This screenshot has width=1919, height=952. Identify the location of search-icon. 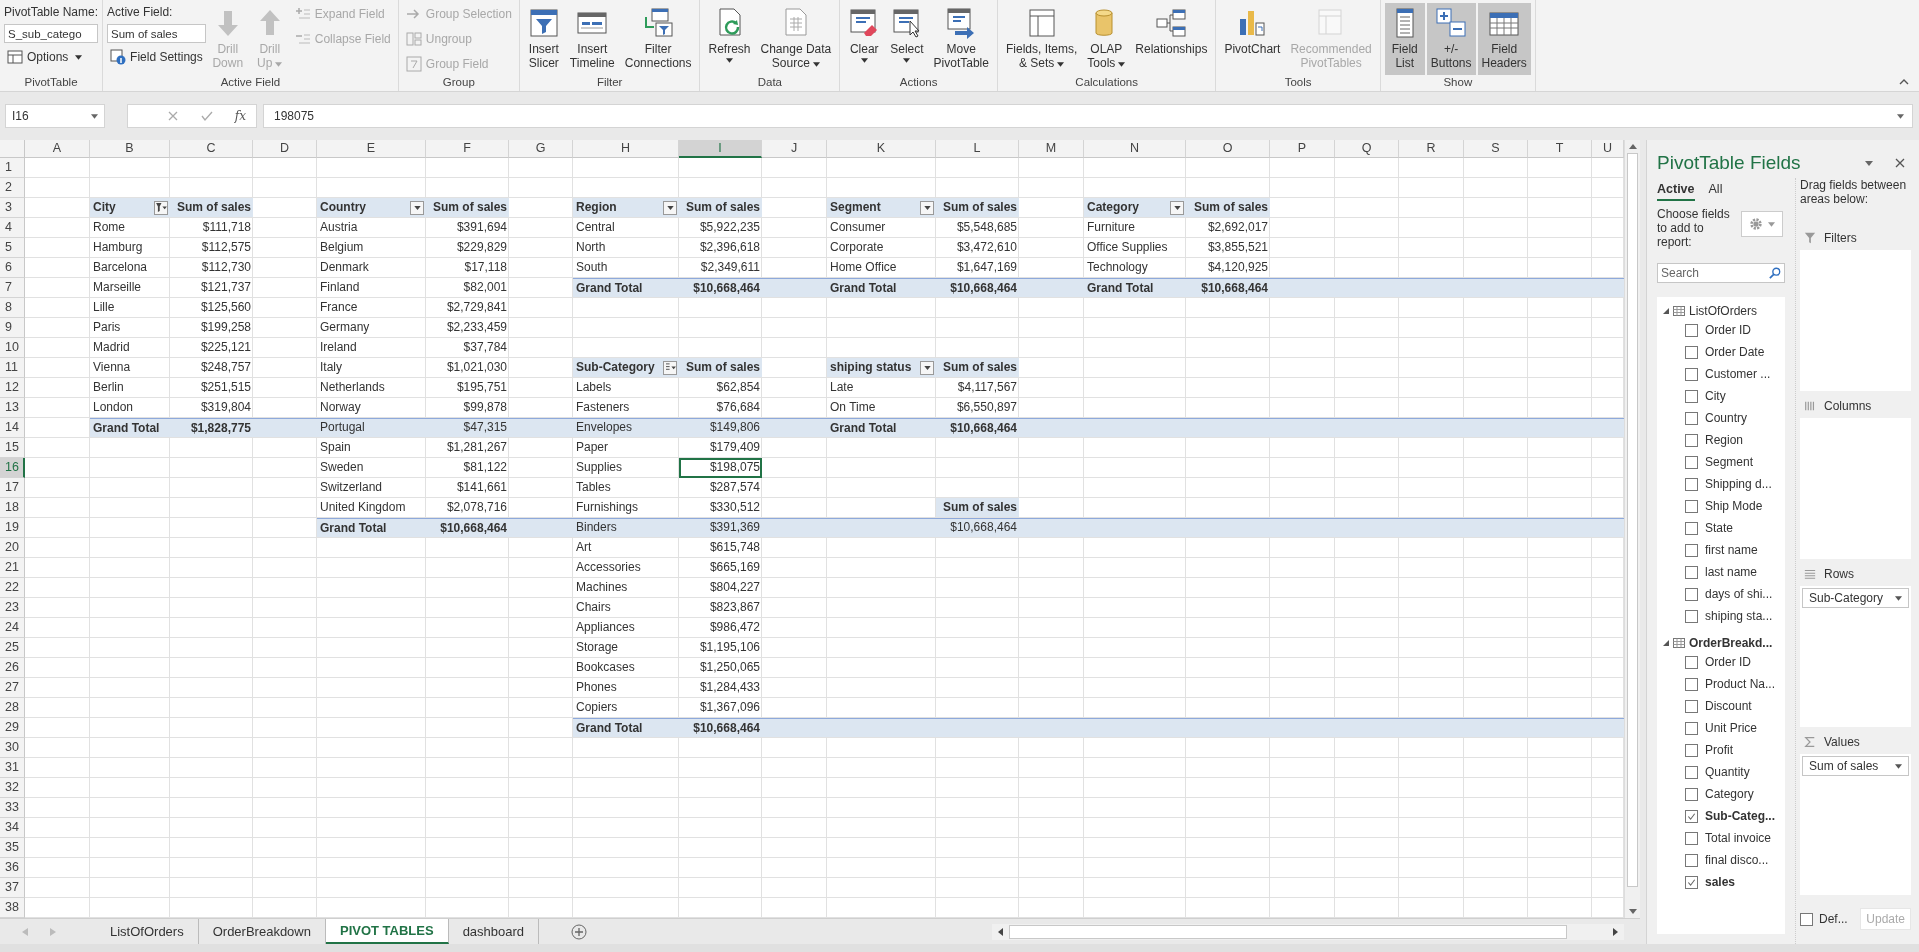
(1775, 273).